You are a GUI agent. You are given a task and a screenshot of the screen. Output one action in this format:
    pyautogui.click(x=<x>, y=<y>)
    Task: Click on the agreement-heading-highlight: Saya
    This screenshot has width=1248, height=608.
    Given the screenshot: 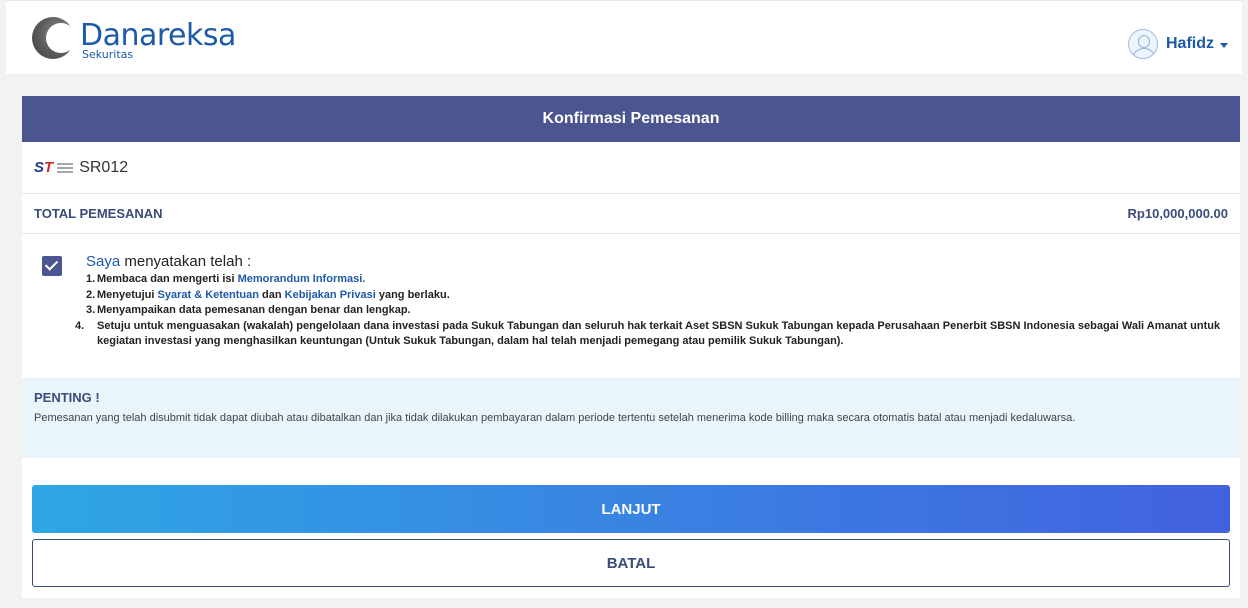 What is the action you would take?
    pyautogui.click(x=103, y=261)
    